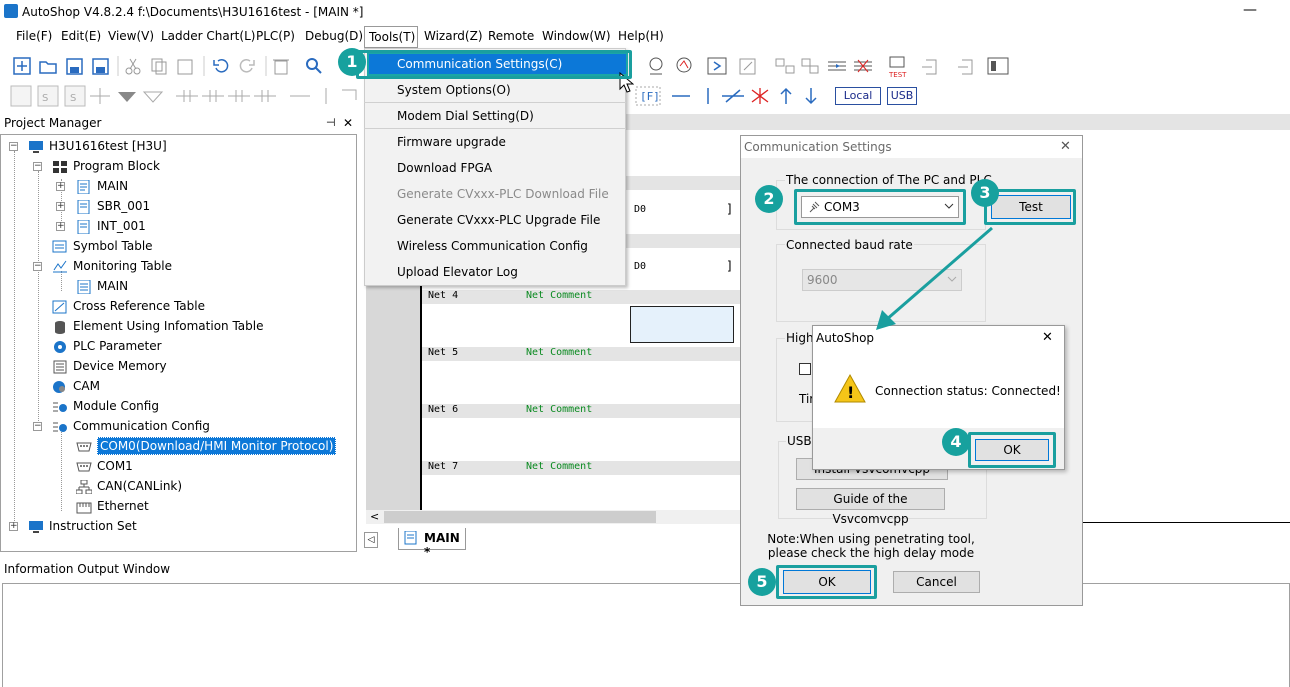 The image size is (1290, 687). I want to click on nc-contact-icon, so click(213, 96).